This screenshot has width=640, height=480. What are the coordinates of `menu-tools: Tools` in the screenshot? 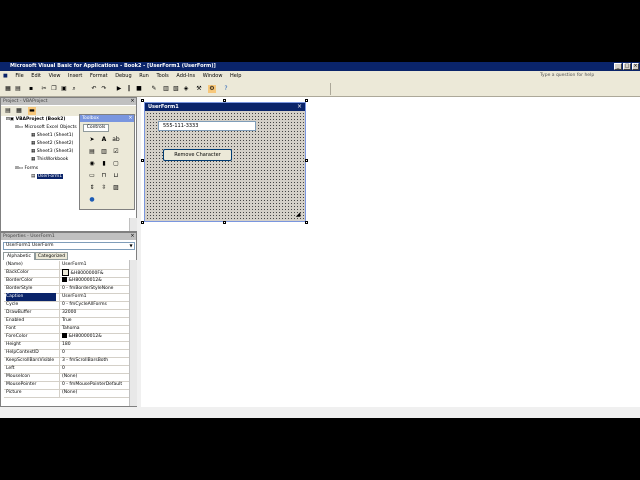 It's located at (162, 76).